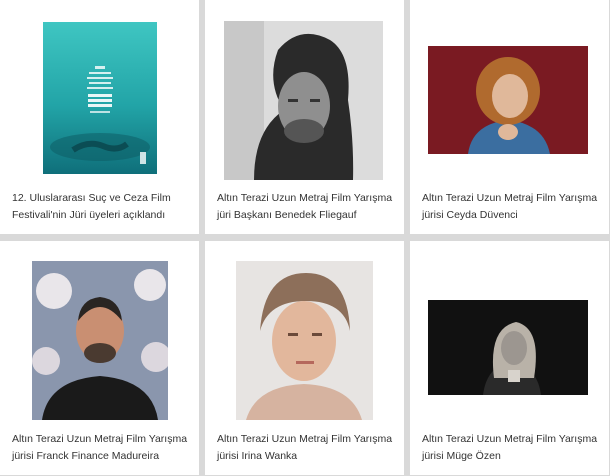  What do you see at coordinates (91, 198) in the screenshot?
I see `caption-line: 12. Uluslararası Suç ve Ceza Film` at bounding box center [91, 198].